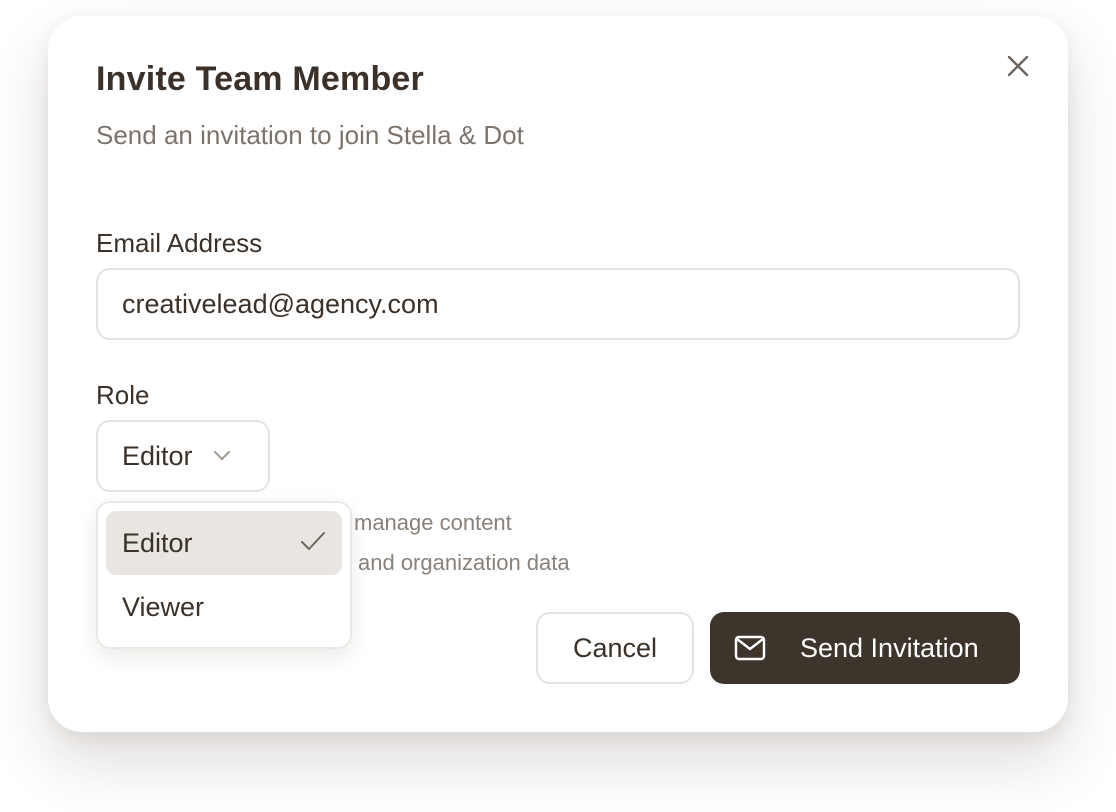 Image resolution: width=1116 pixels, height=812 pixels. I want to click on send-invitation-button: Send Invitation, so click(865, 648).